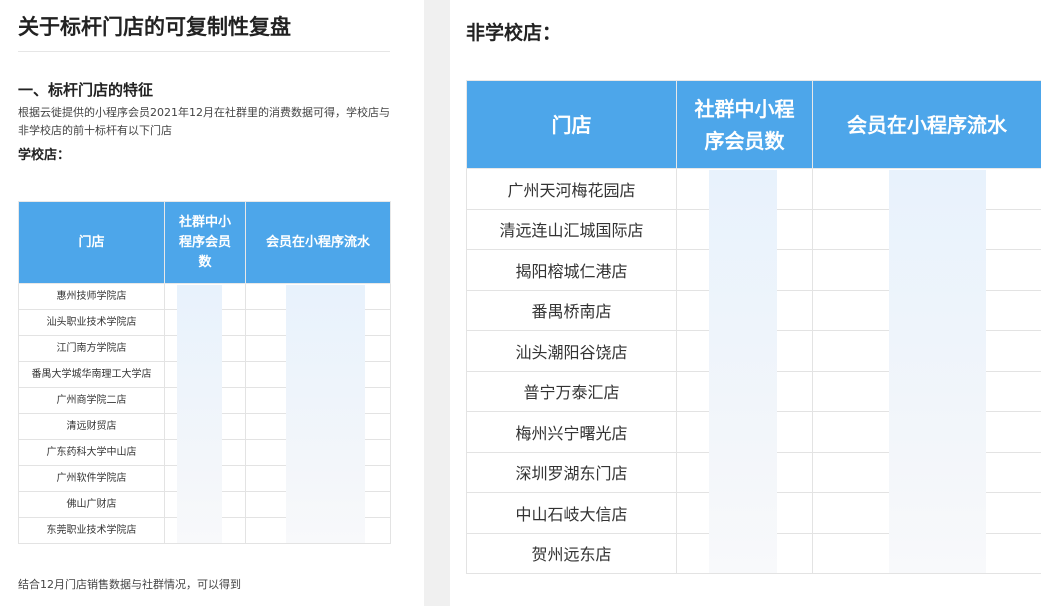  What do you see at coordinates (571, 270) in the screenshot?
I see `store-name-cell: 揭阳榕城仁港店` at bounding box center [571, 270].